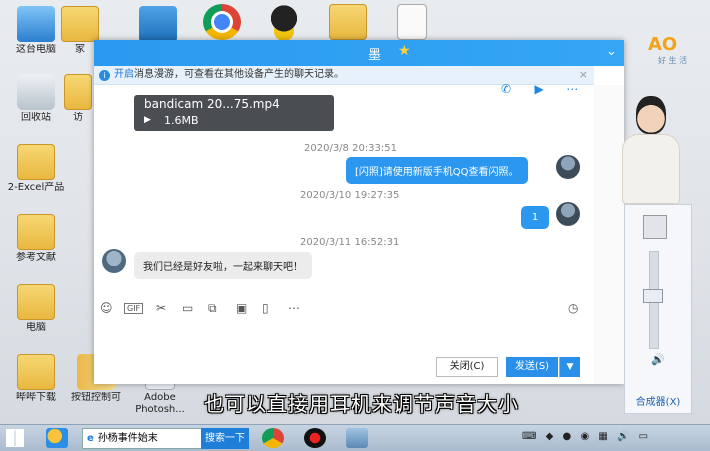 This screenshot has height=451, width=710. What do you see at coordinates (658, 400) in the screenshot?
I see `mixer-link: 合成器(X)` at bounding box center [658, 400].